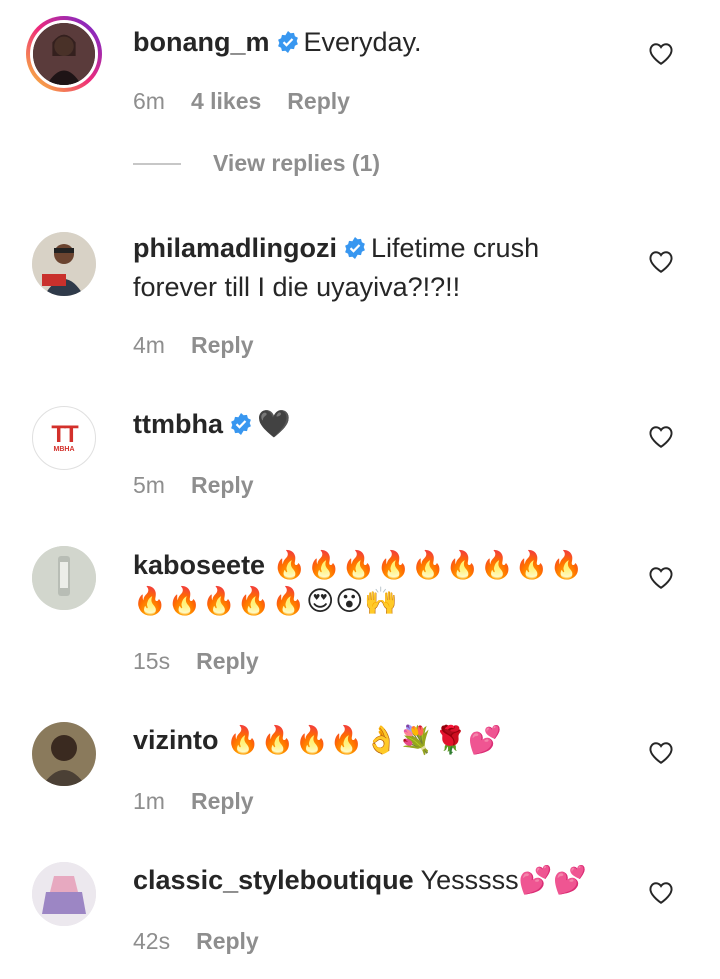  Describe the element at coordinates (149, 485) in the screenshot. I see `timestamp: 5m` at that location.